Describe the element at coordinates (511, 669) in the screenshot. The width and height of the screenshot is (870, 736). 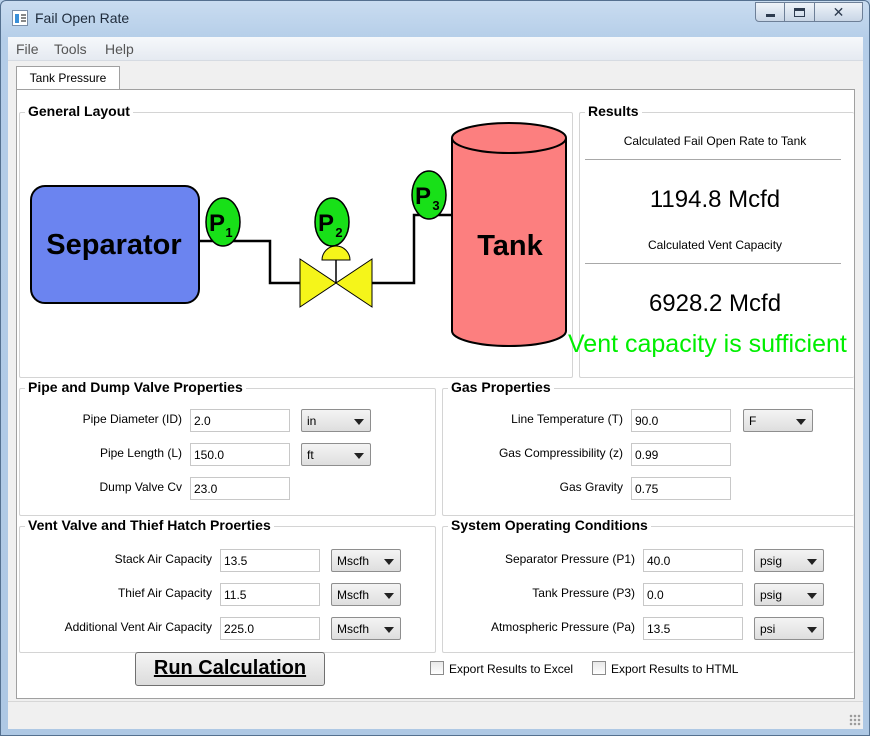
I see `export-excel-label: Export Results to Excel` at that location.